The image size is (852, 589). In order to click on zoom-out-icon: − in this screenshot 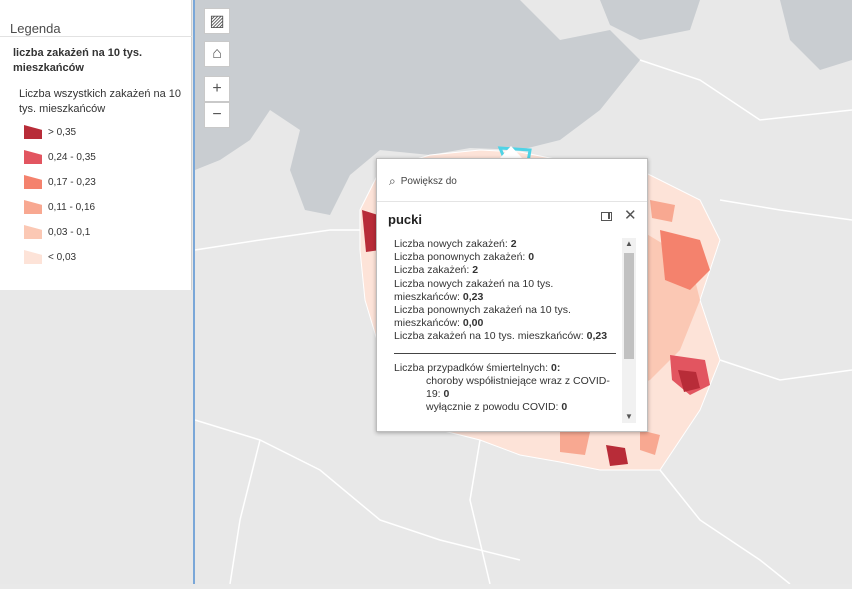, I will do `click(217, 114)`.